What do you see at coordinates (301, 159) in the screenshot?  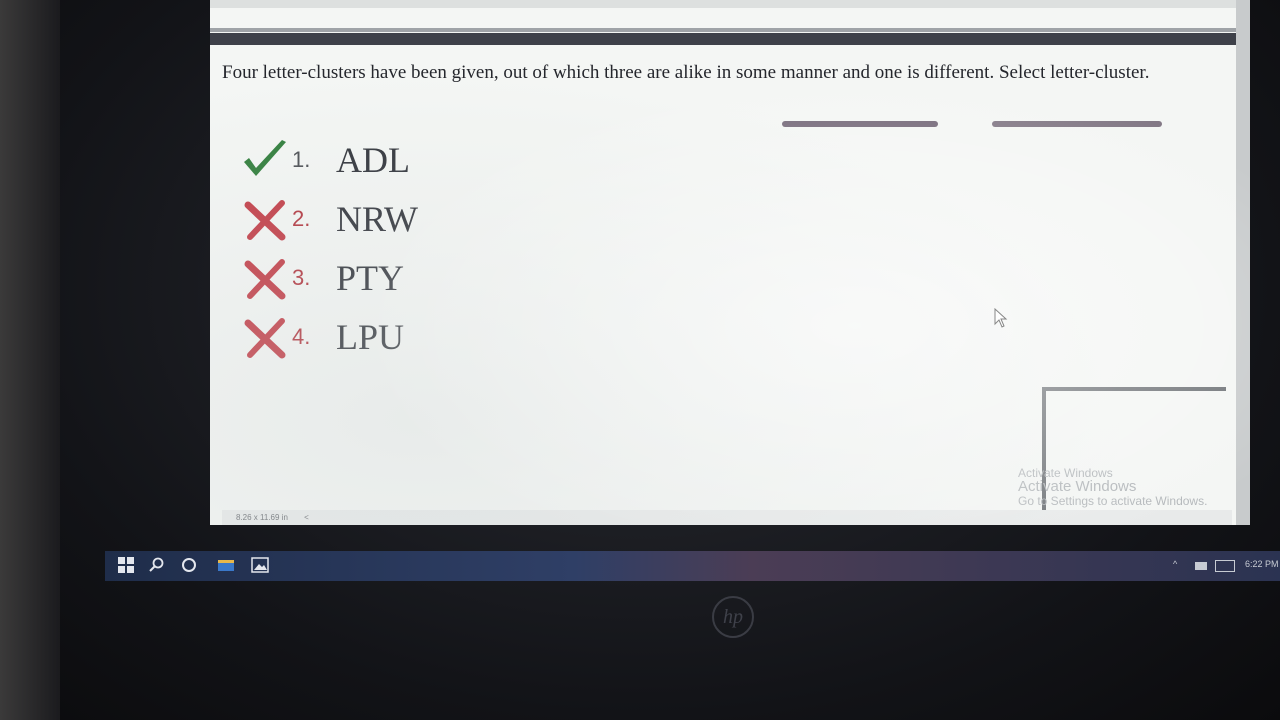 I see `option-number: 1.` at bounding box center [301, 159].